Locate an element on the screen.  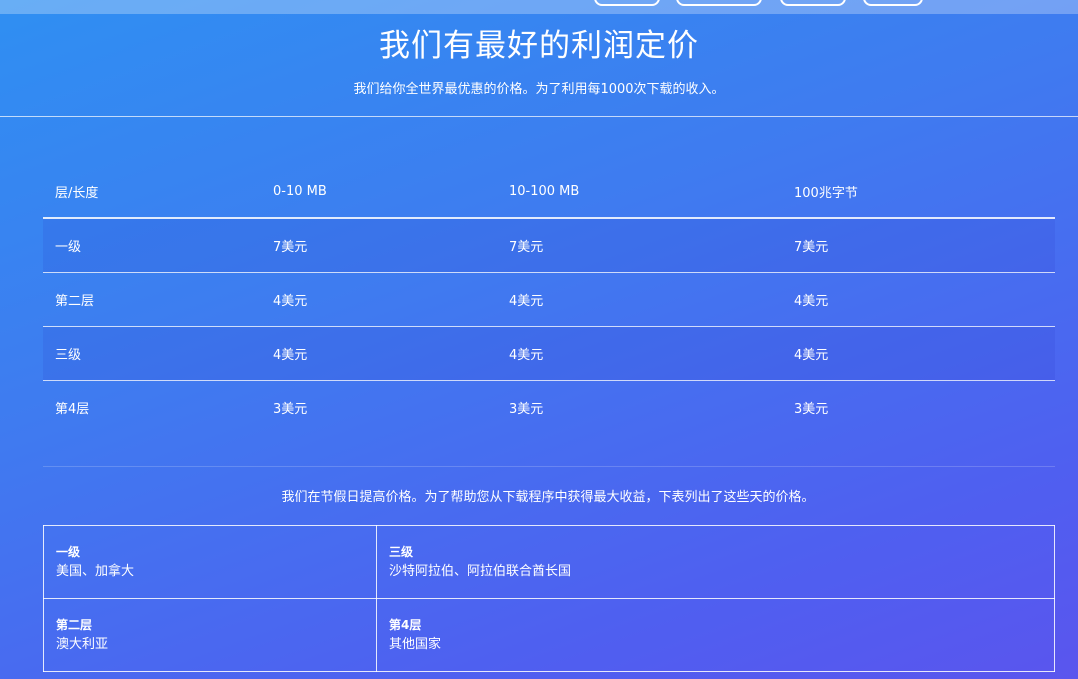
hero-divider is located at coordinates (539, 116).